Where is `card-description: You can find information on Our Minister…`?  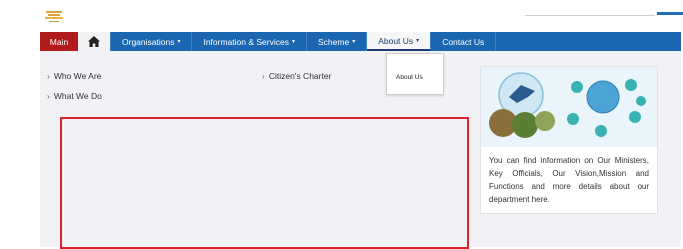
card-description: You can find information on Our Minister… is located at coordinates (569, 180).